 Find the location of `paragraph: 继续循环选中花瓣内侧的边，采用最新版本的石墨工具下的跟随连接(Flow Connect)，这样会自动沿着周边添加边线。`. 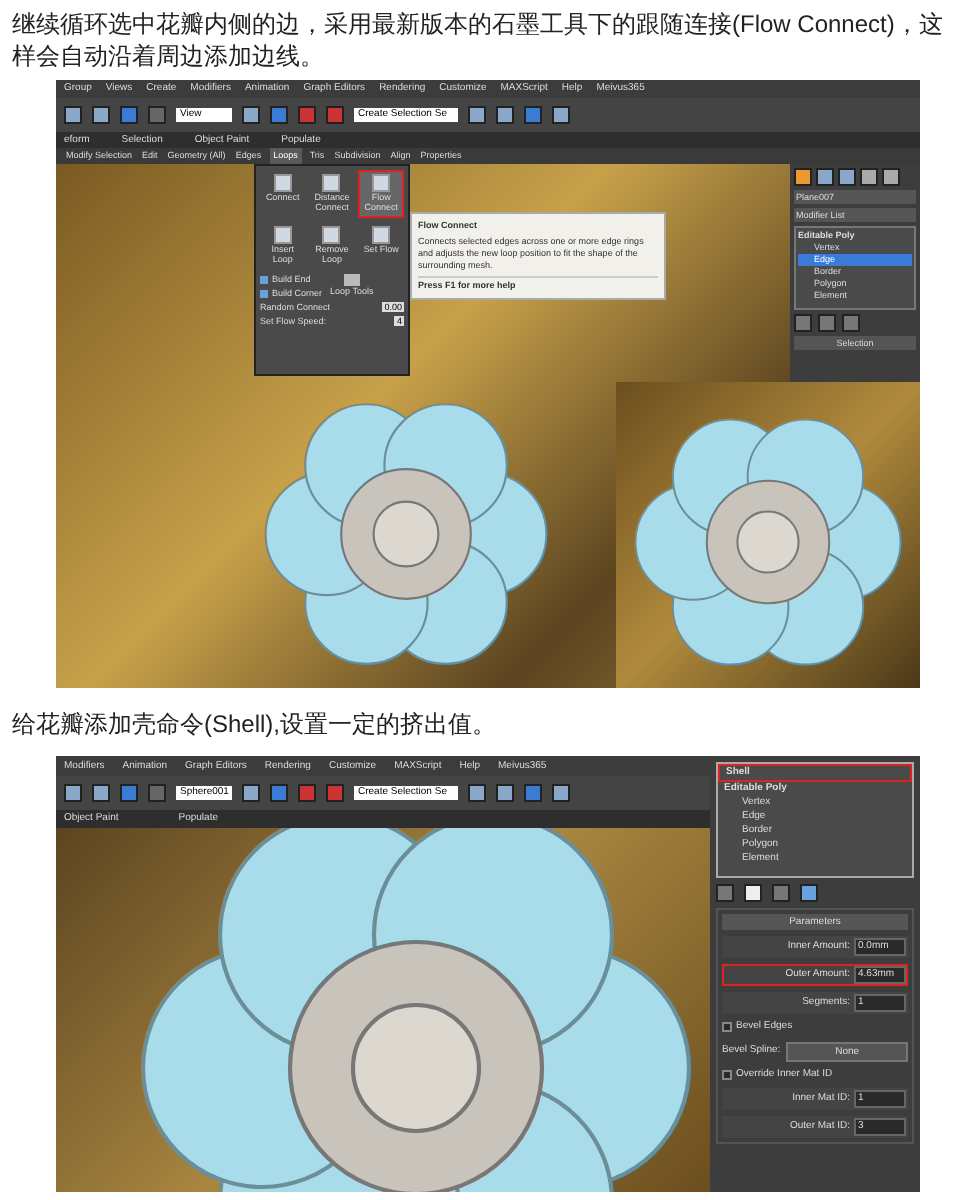

paragraph: 继续循环选中花瓣内侧的边，采用最新版本的石墨工具下的跟随连接(Flow Connect)，这样会自动沿着周边添加边线。 is located at coordinates (477, 41).